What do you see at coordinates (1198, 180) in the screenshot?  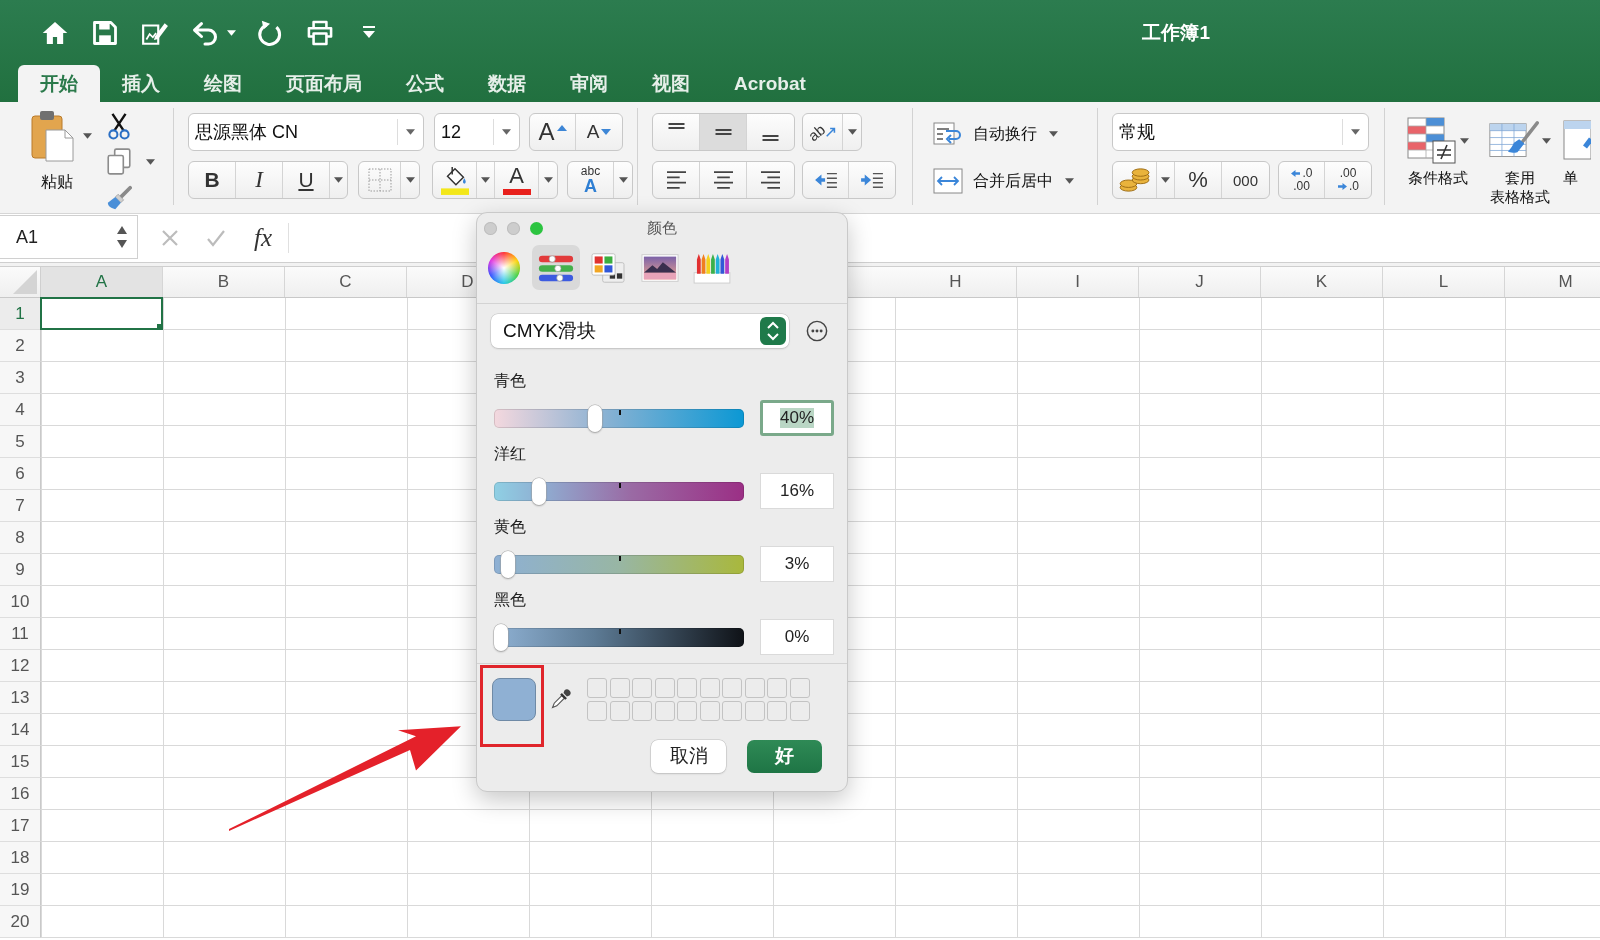 I see `percent-button: %` at bounding box center [1198, 180].